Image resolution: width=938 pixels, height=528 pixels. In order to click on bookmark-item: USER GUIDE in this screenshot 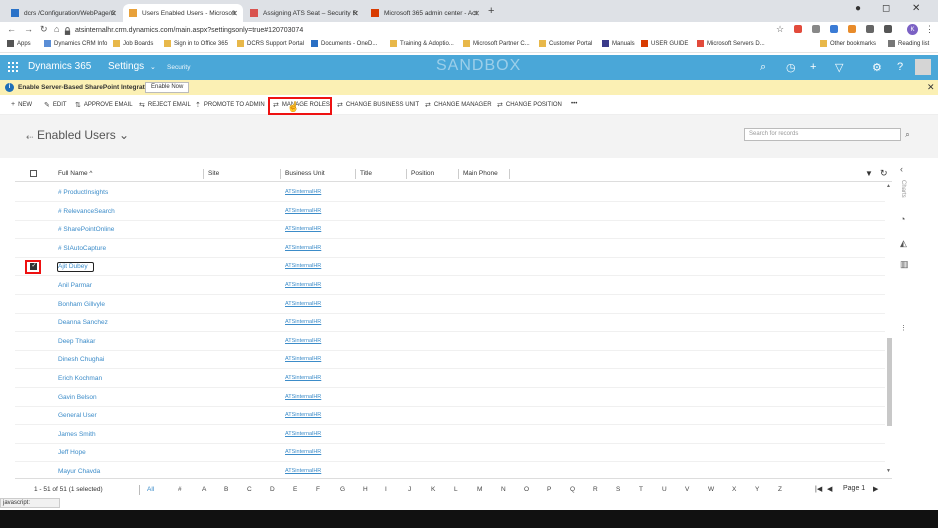, I will do `click(664, 43)`.